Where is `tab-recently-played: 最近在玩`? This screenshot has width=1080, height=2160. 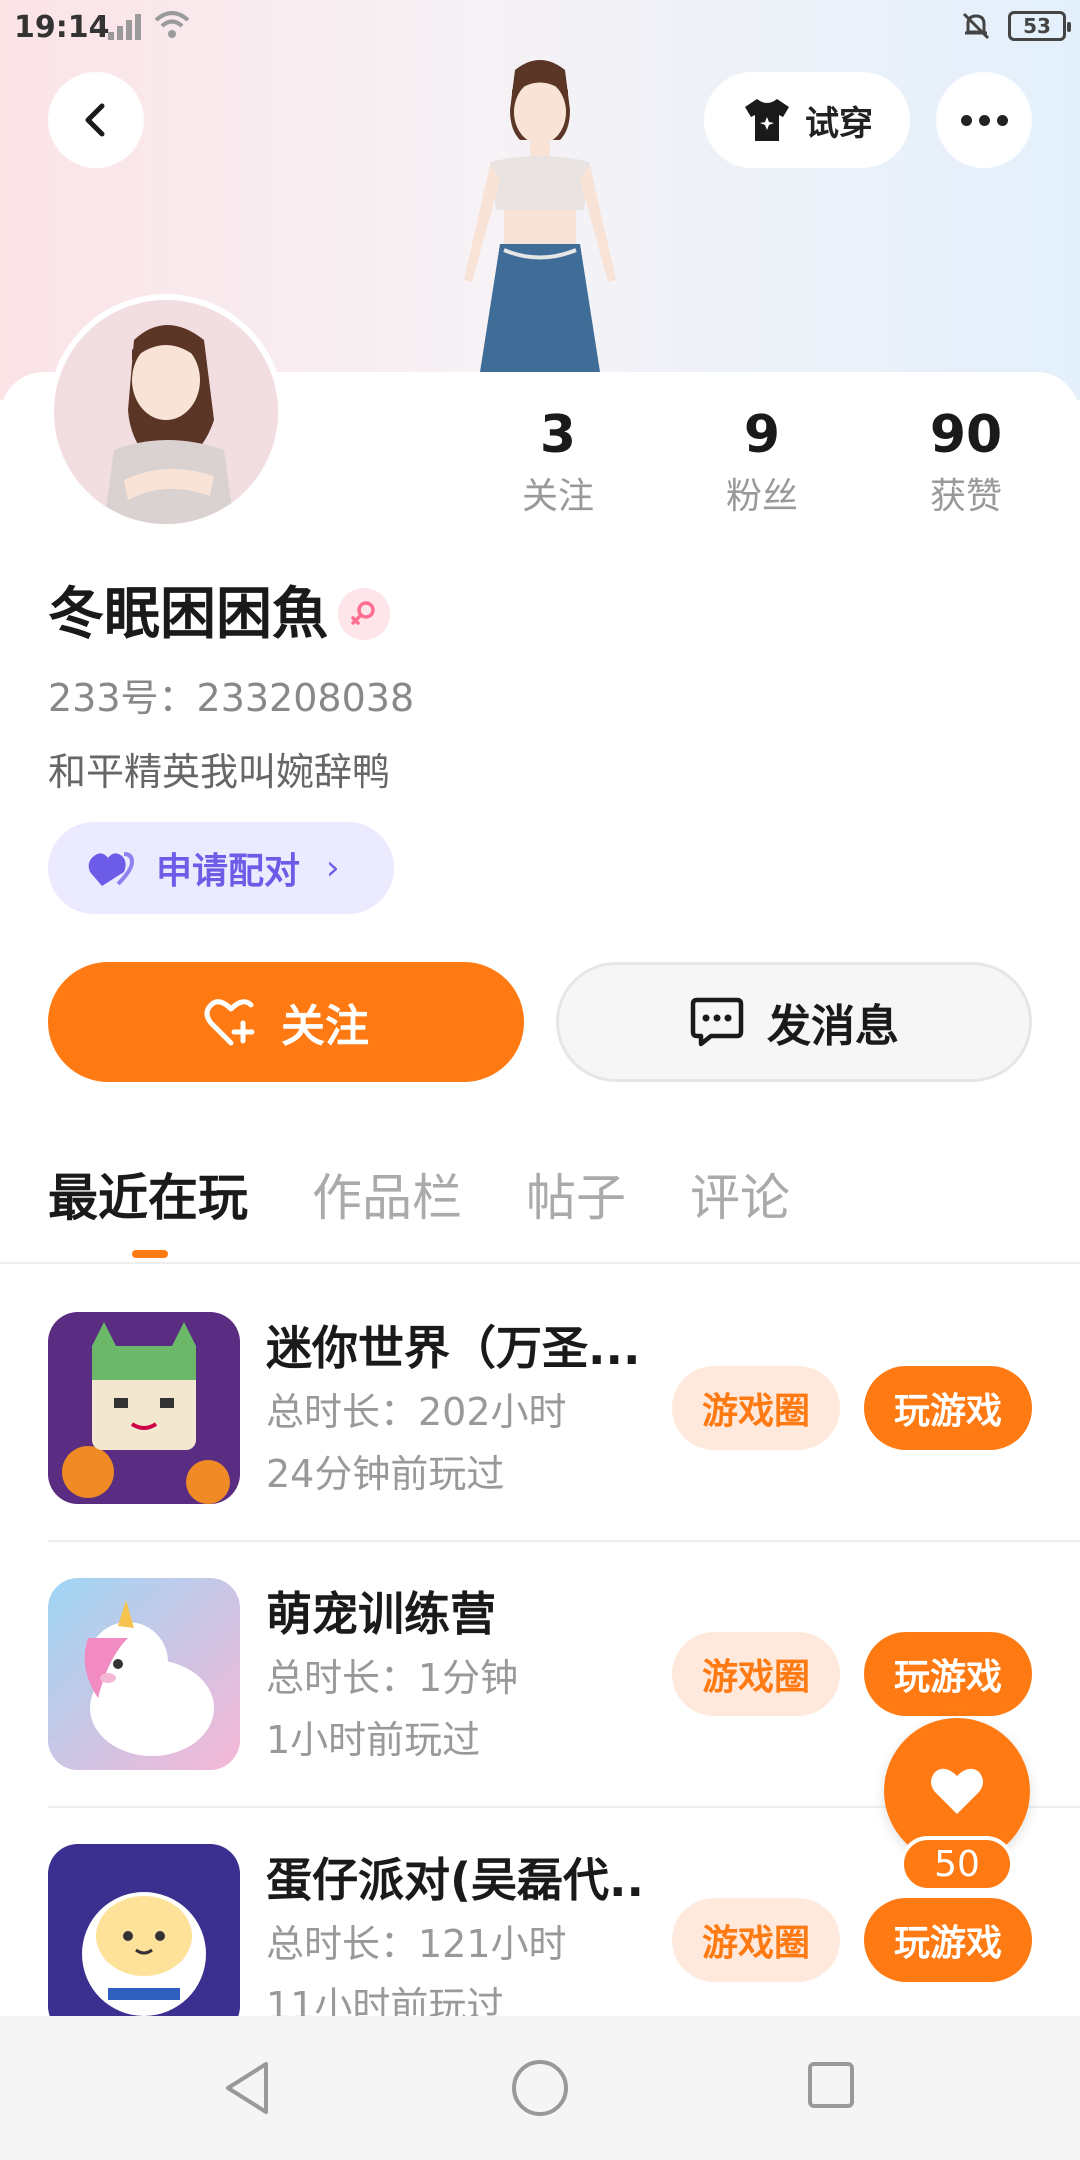
tab-recently-played: 最近在玩 is located at coordinates (148, 1198).